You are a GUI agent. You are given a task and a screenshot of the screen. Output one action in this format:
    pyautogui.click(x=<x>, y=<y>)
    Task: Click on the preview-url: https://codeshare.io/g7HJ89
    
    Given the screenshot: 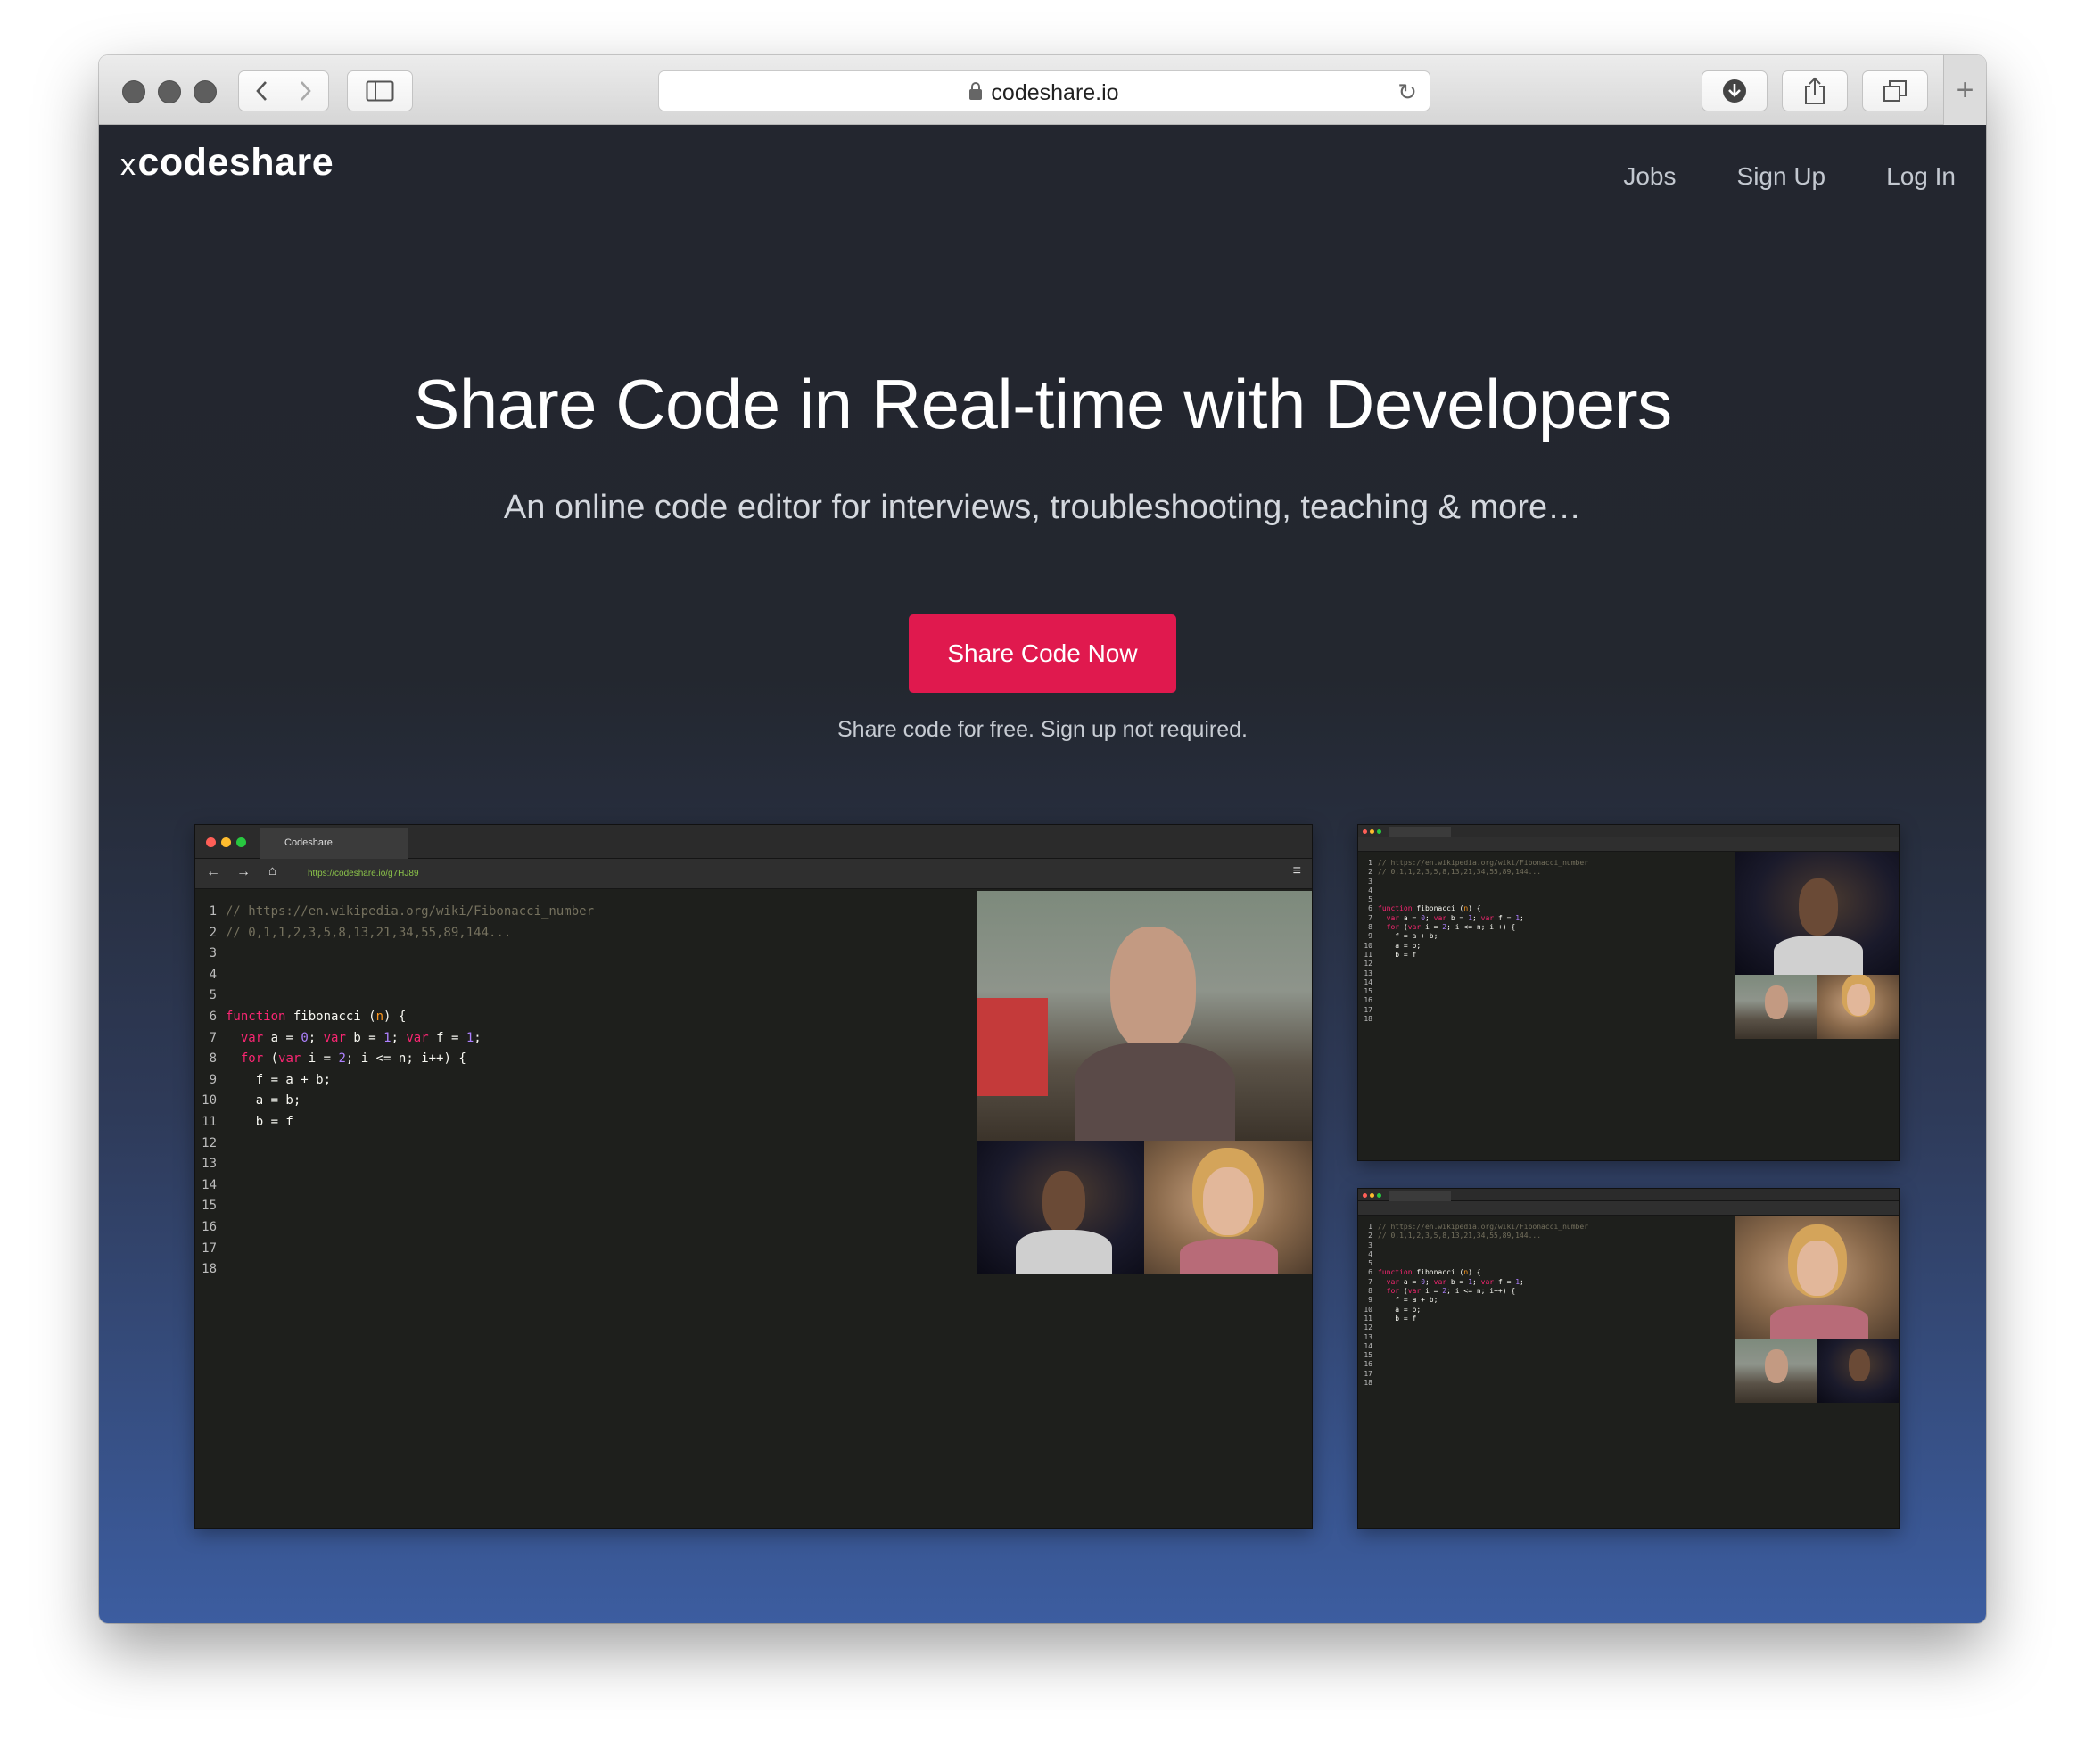 What is the action you would take?
    pyautogui.click(x=363, y=873)
    